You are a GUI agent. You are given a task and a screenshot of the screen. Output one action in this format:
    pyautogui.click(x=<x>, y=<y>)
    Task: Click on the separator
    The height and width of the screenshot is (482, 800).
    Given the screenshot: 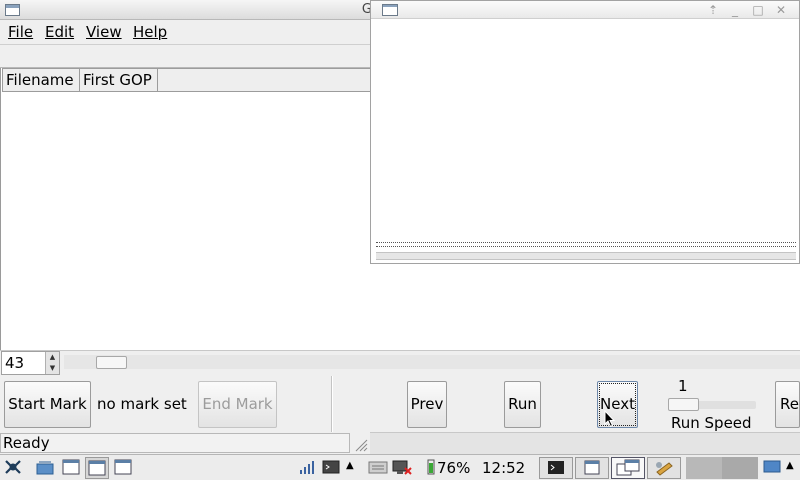 What is the action you would take?
    pyautogui.click(x=332, y=404)
    